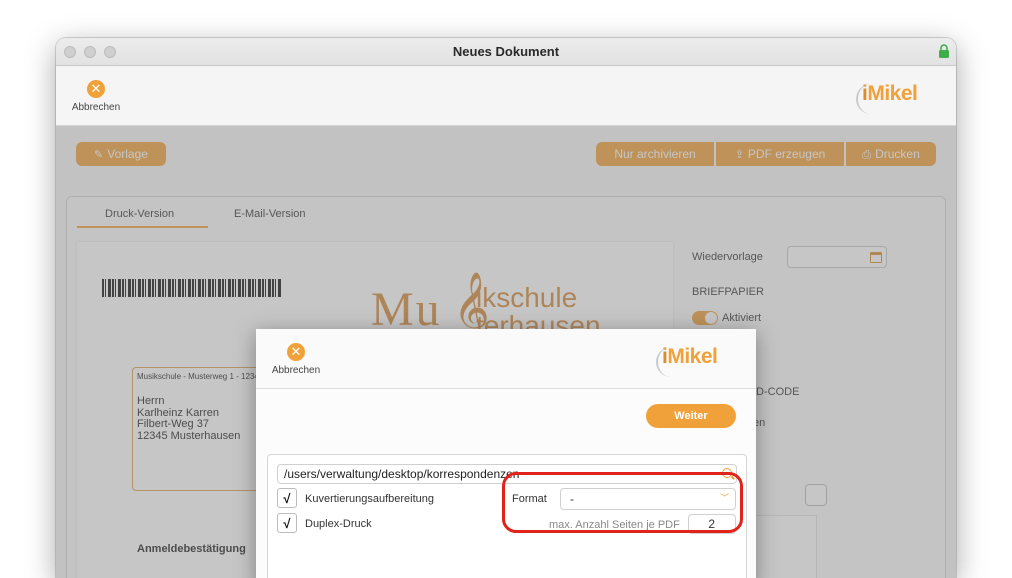 The image size is (1012, 578). I want to click on window-title: Neues Dokument, so click(506, 51).